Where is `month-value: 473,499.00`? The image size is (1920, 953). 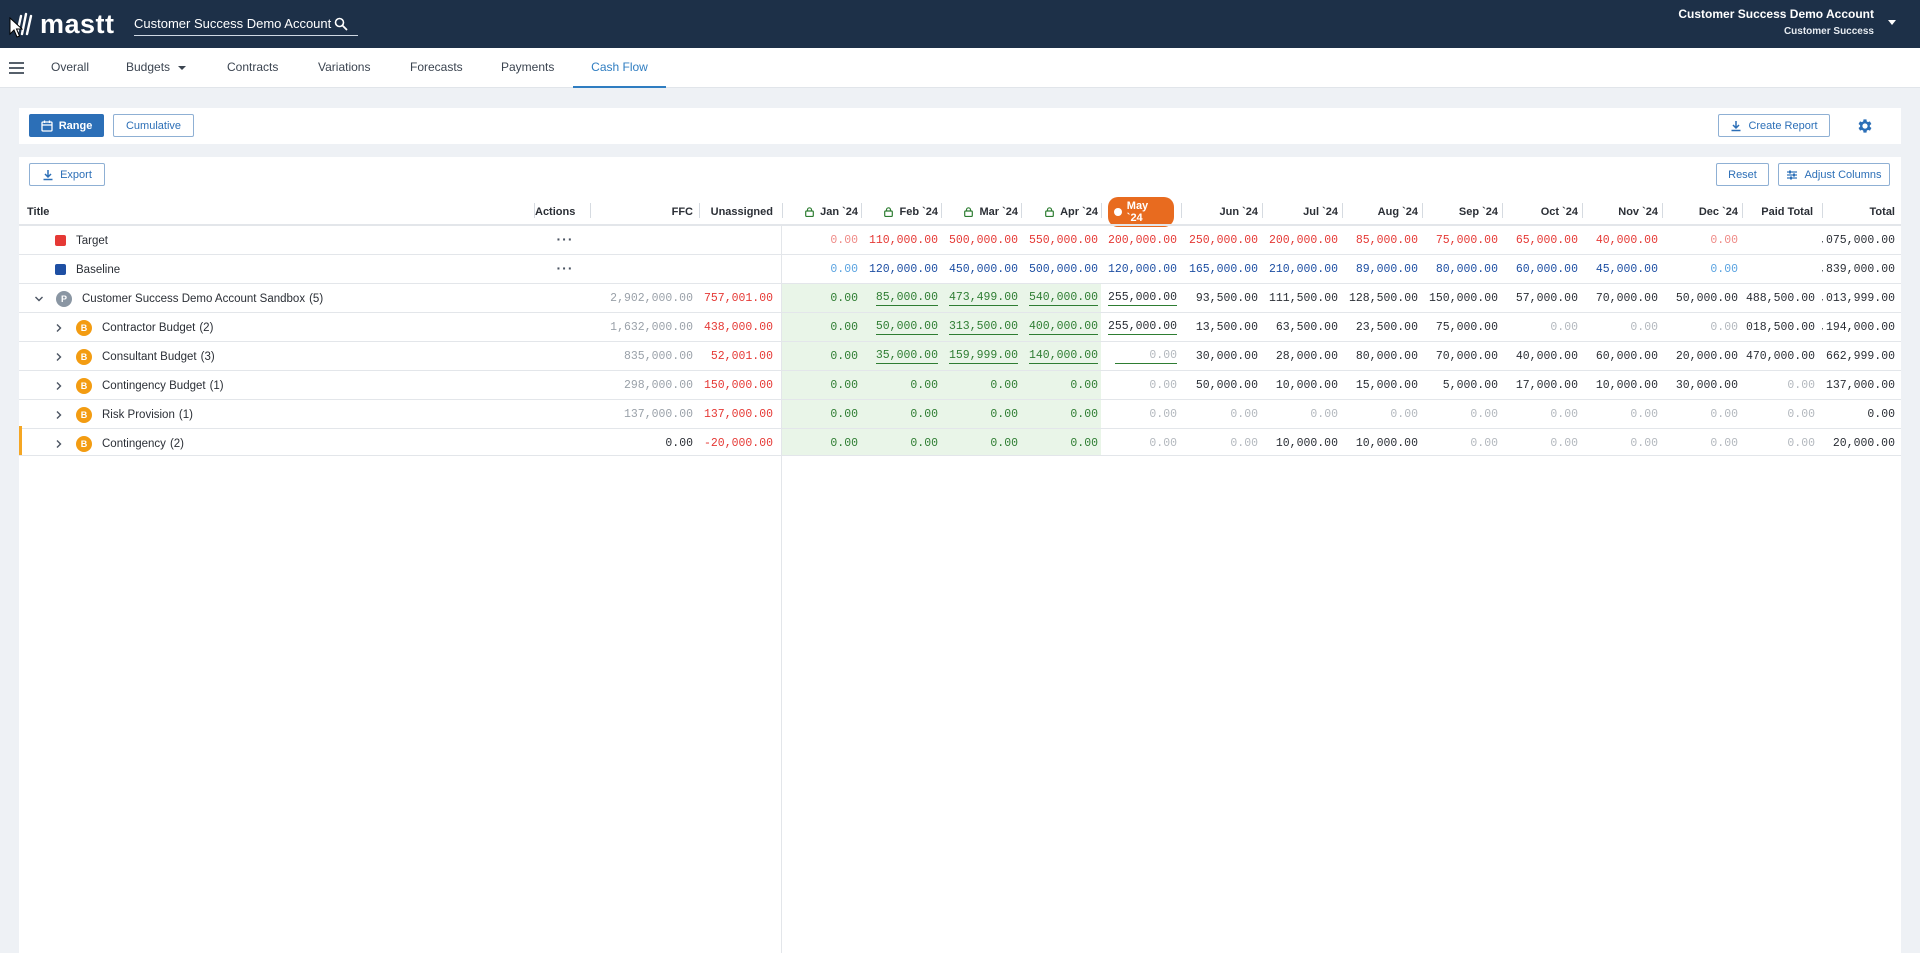
month-value: 473,499.00 is located at coordinates (981, 298).